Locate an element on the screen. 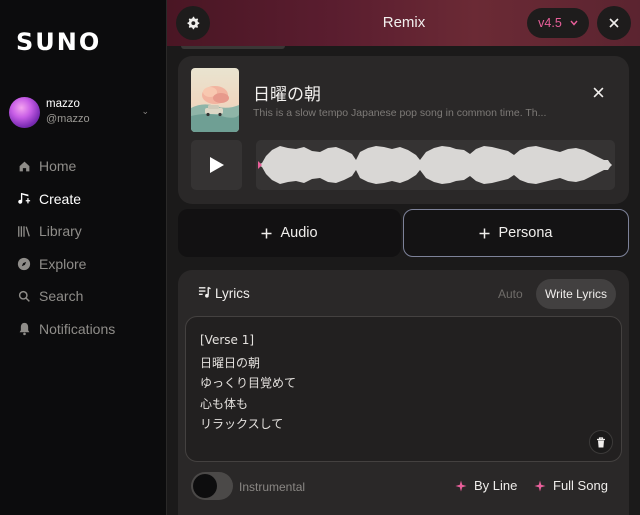 This screenshot has width=640, height=515. sidebar-item-create: Create is located at coordinates (87, 199).